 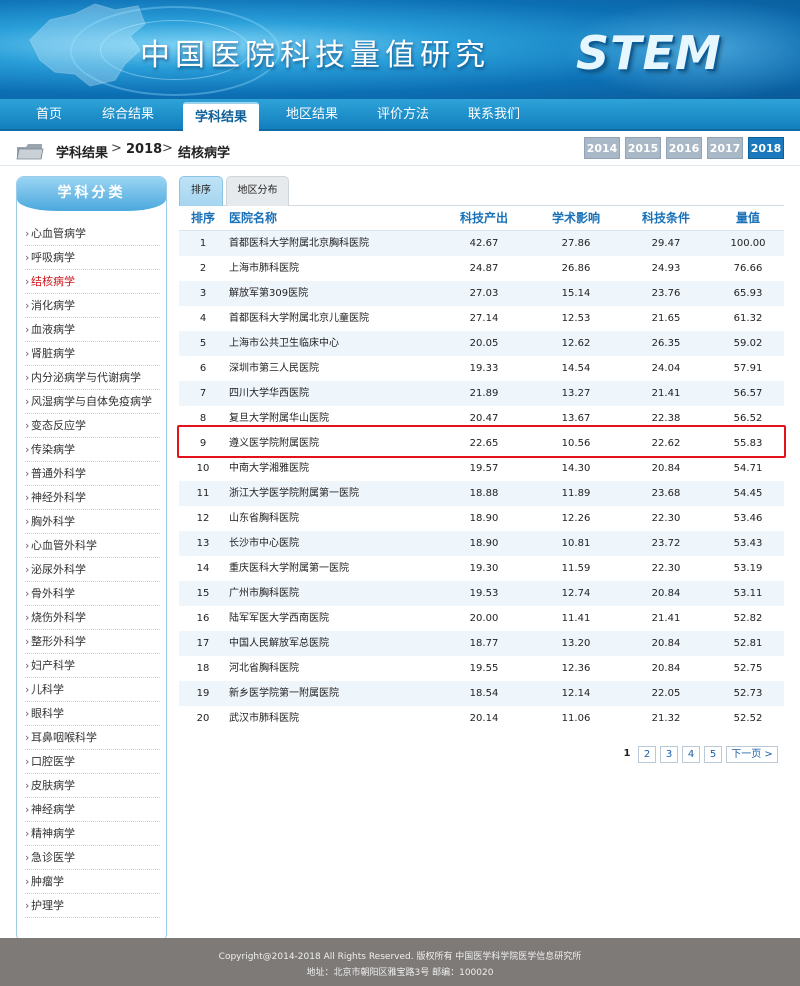 I want to click on cell-academic-impact: 12.26, so click(x=576, y=518).